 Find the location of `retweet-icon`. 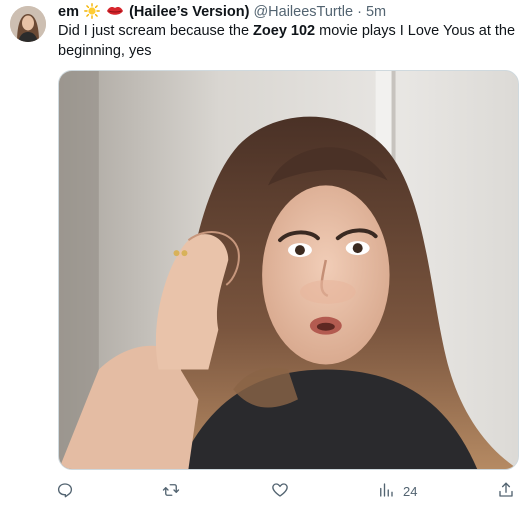

retweet-icon is located at coordinates (171, 491).